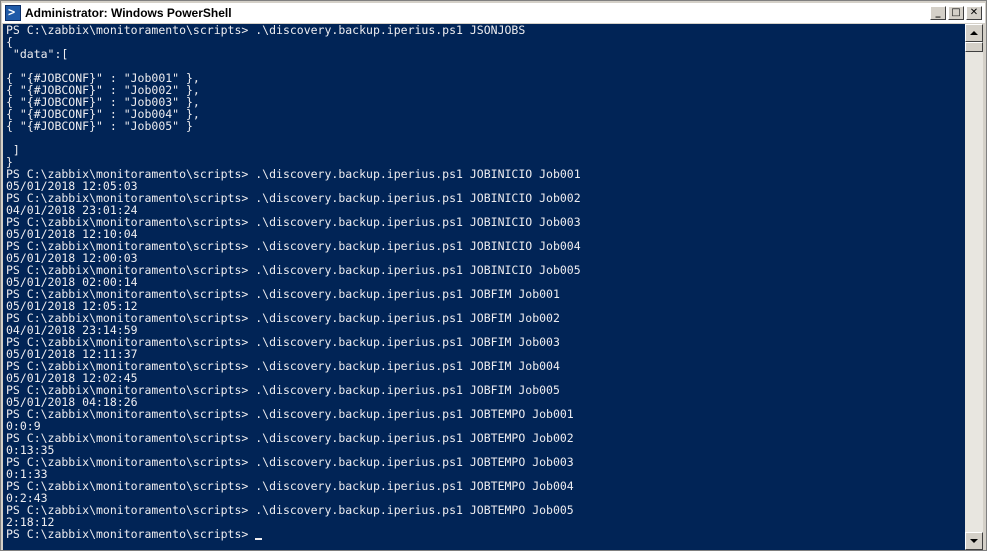  I want to click on window-controls: _ □ ✕, so click(956, 13).